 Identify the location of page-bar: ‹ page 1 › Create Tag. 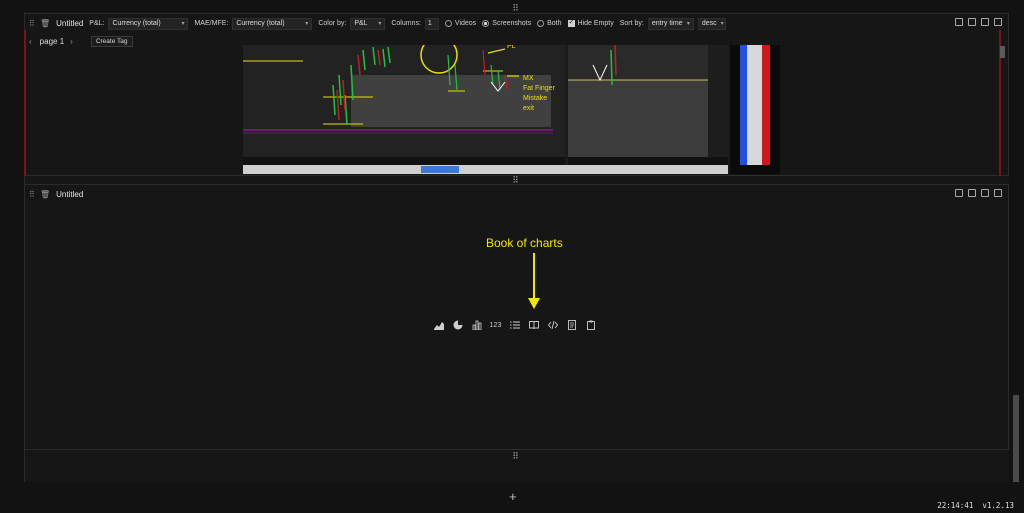
(81, 41).